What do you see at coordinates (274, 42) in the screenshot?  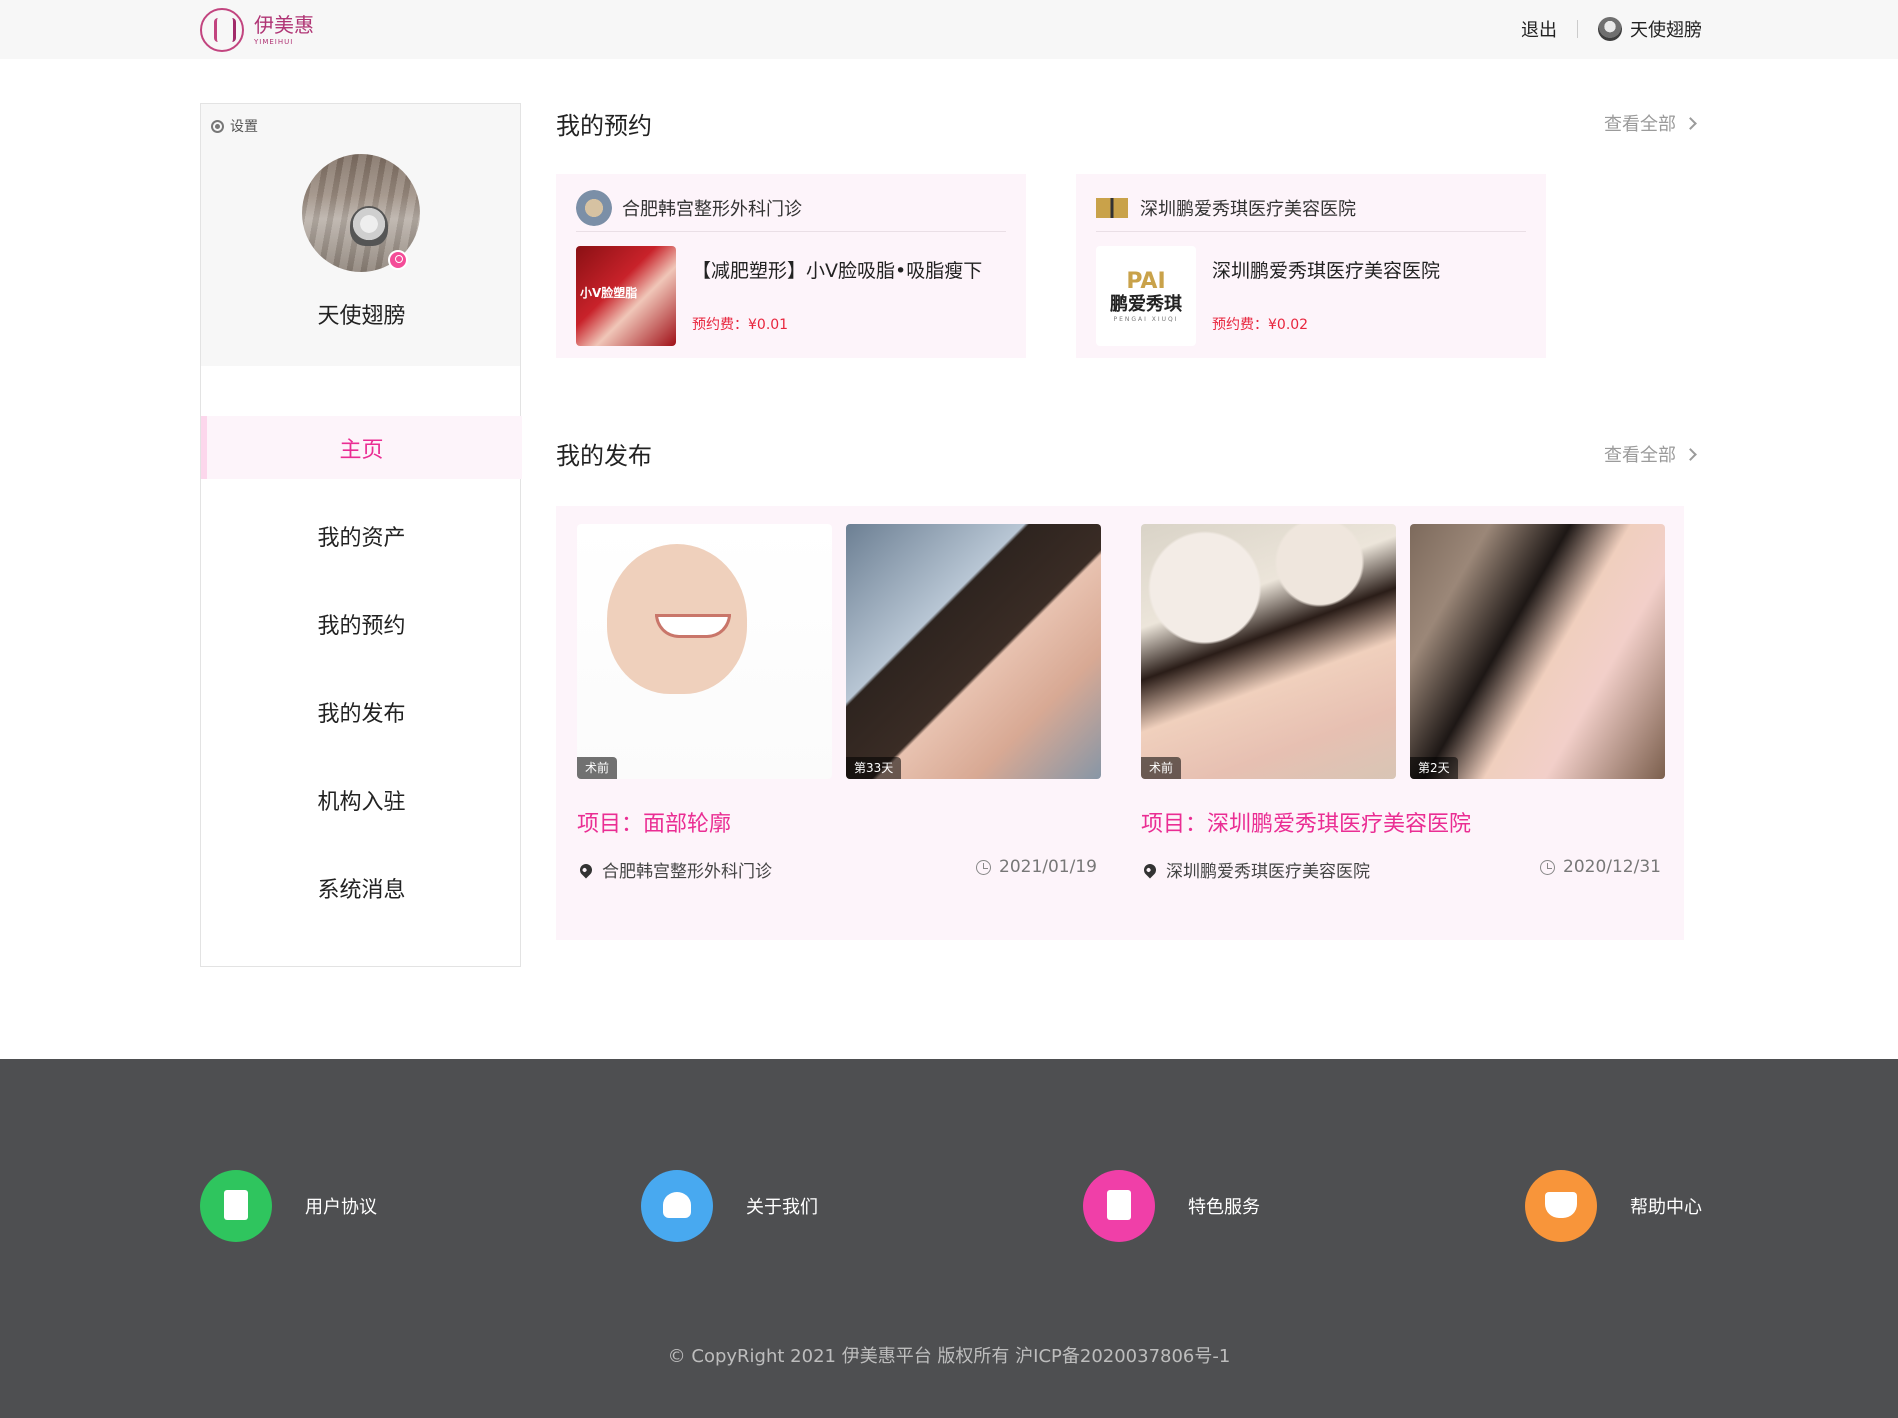 I see `brand-subtitle: YIMEIHUI` at bounding box center [274, 42].